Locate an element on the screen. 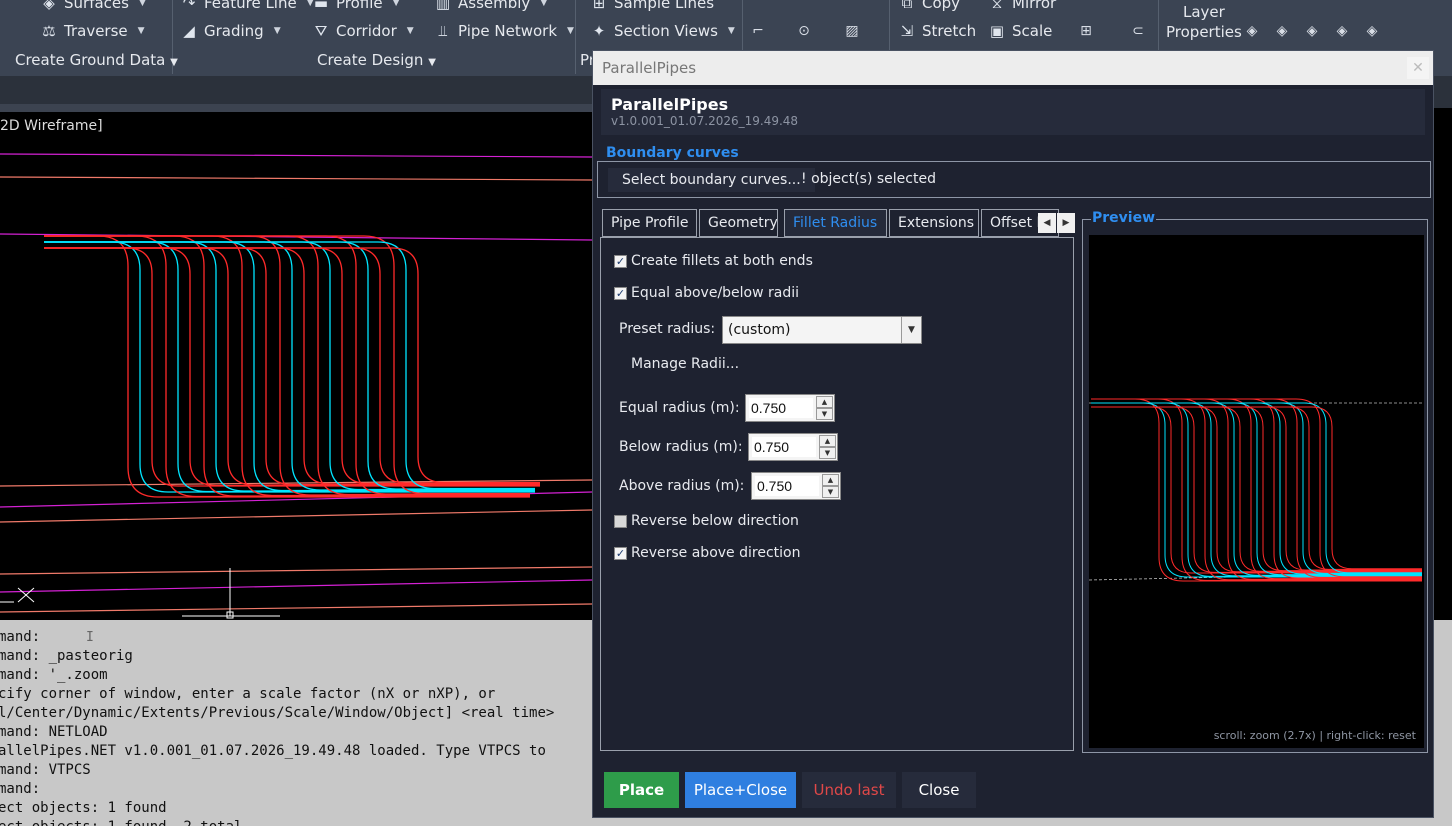  corridor-icon: ⛛ is located at coordinates (321, 31).